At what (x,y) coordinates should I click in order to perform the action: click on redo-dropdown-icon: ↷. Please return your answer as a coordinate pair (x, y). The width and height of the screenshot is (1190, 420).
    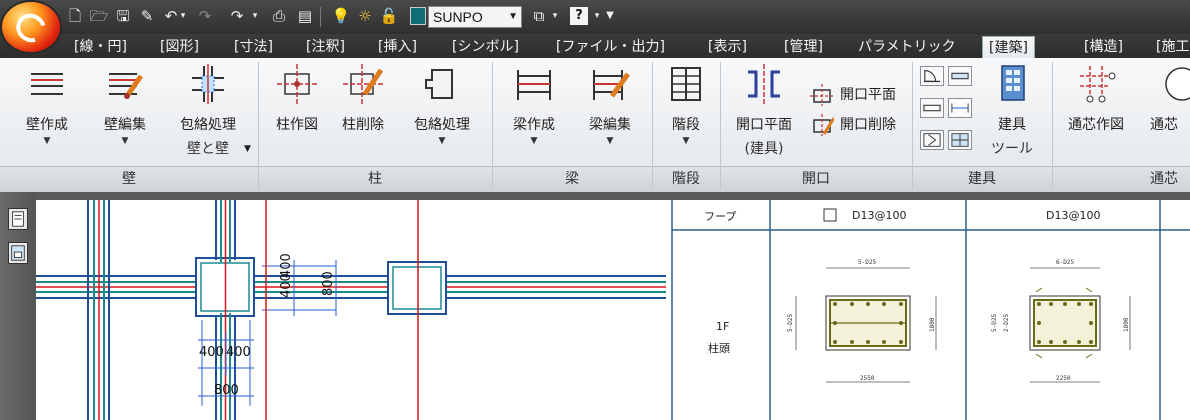
    Looking at the image, I should click on (237, 16).